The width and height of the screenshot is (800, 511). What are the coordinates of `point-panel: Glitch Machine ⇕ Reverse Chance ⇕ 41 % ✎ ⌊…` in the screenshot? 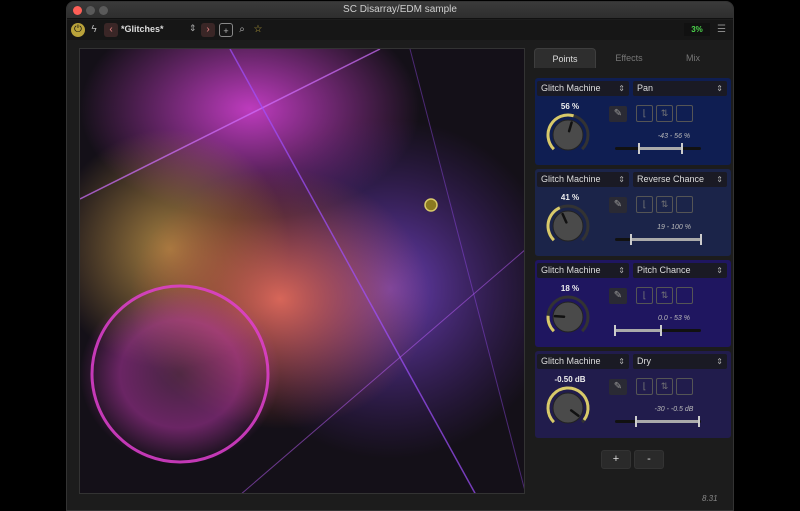 It's located at (633, 212).